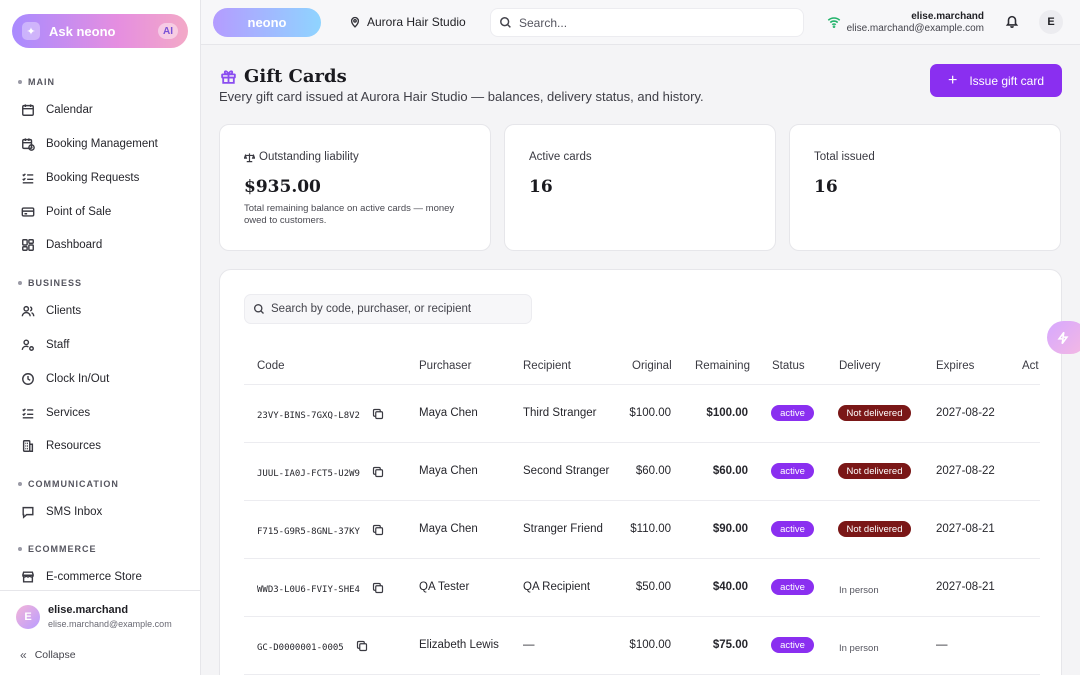 This screenshot has height=675, width=1080. I want to click on recipient: Second Stranger, so click(566, 471).